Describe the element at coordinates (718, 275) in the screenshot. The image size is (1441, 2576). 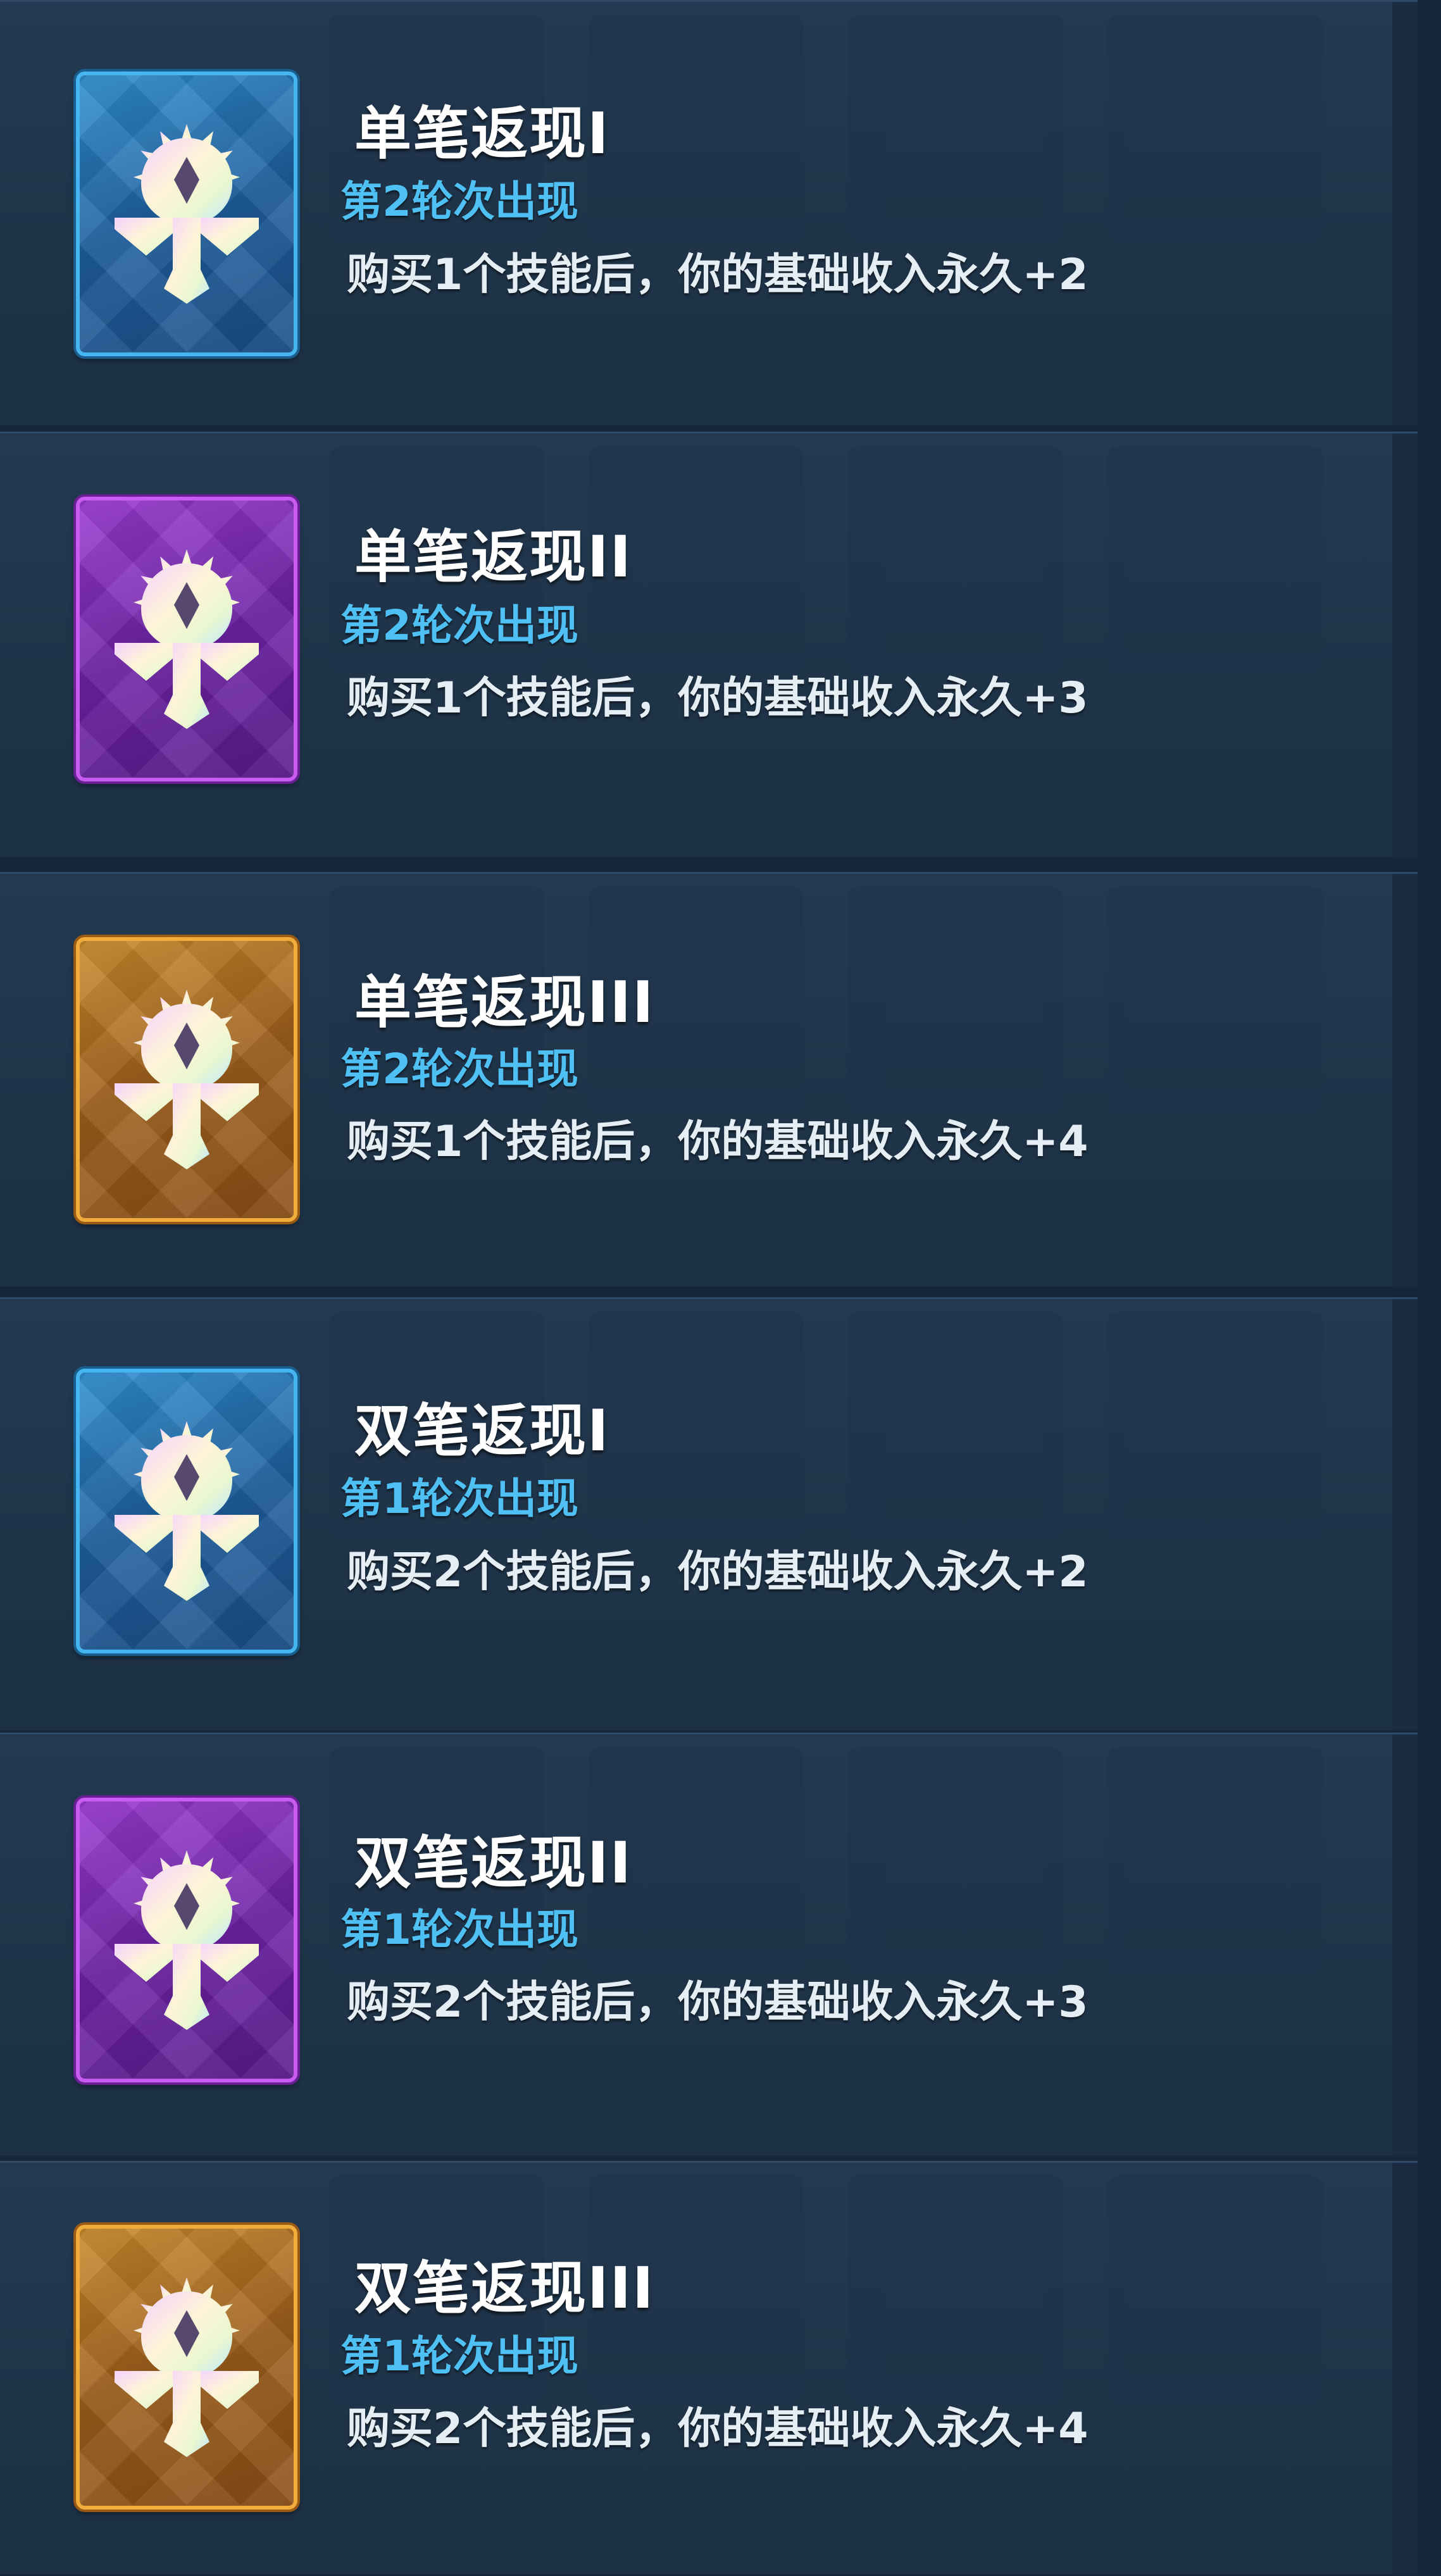
I see `card-description: 购买1个技能后，你的基础收入永久+2` at that location.